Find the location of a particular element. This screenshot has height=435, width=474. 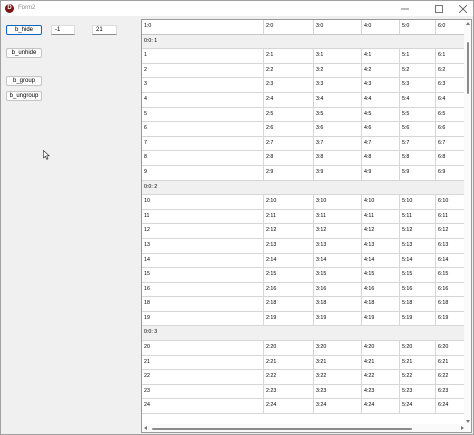

grid-cell: 8 is located at coordinates (203, 158).